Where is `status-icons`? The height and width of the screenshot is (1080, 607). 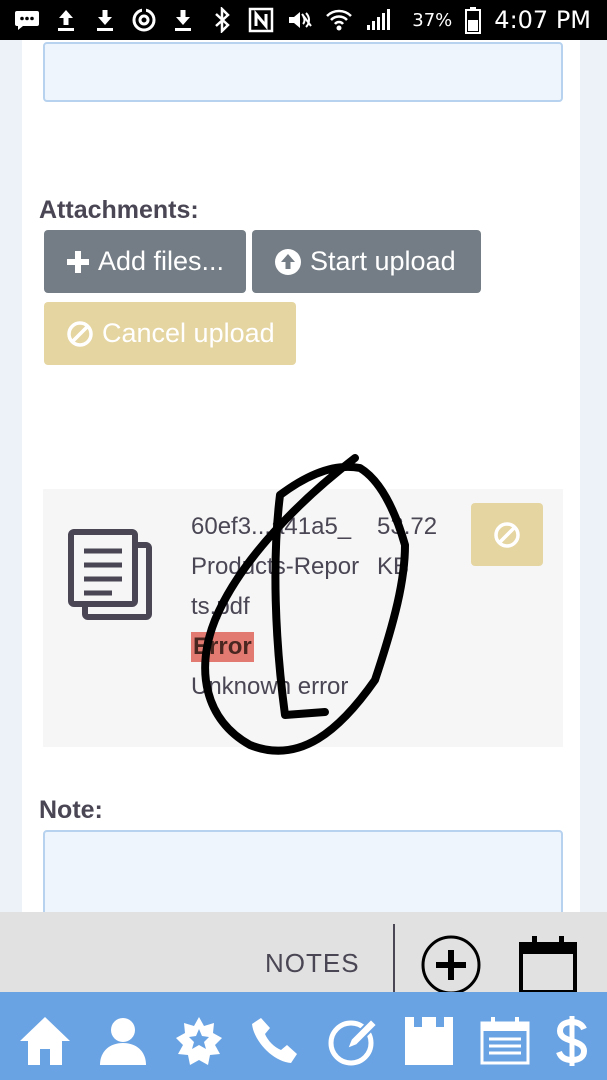 status-icons is located at coordinates (202, 20).